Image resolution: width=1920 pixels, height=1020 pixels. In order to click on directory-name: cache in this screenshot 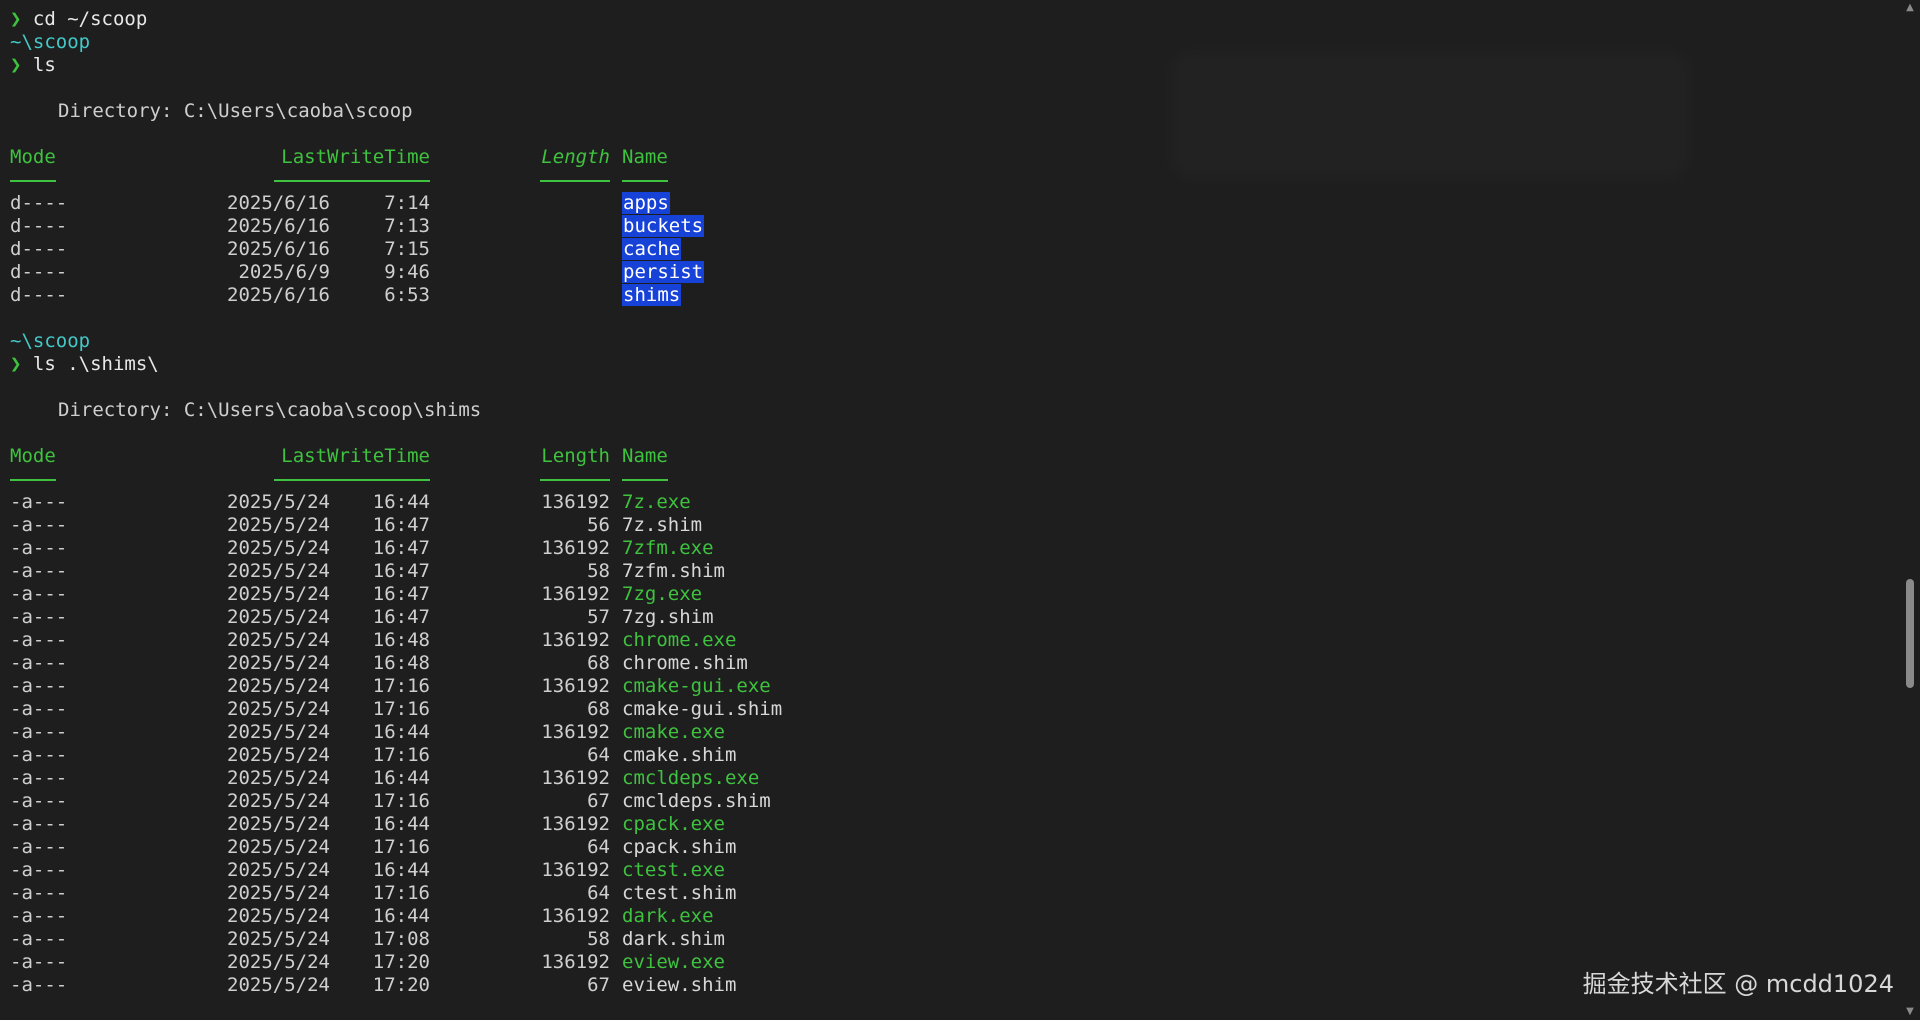, I will do `click(652, 249)`.